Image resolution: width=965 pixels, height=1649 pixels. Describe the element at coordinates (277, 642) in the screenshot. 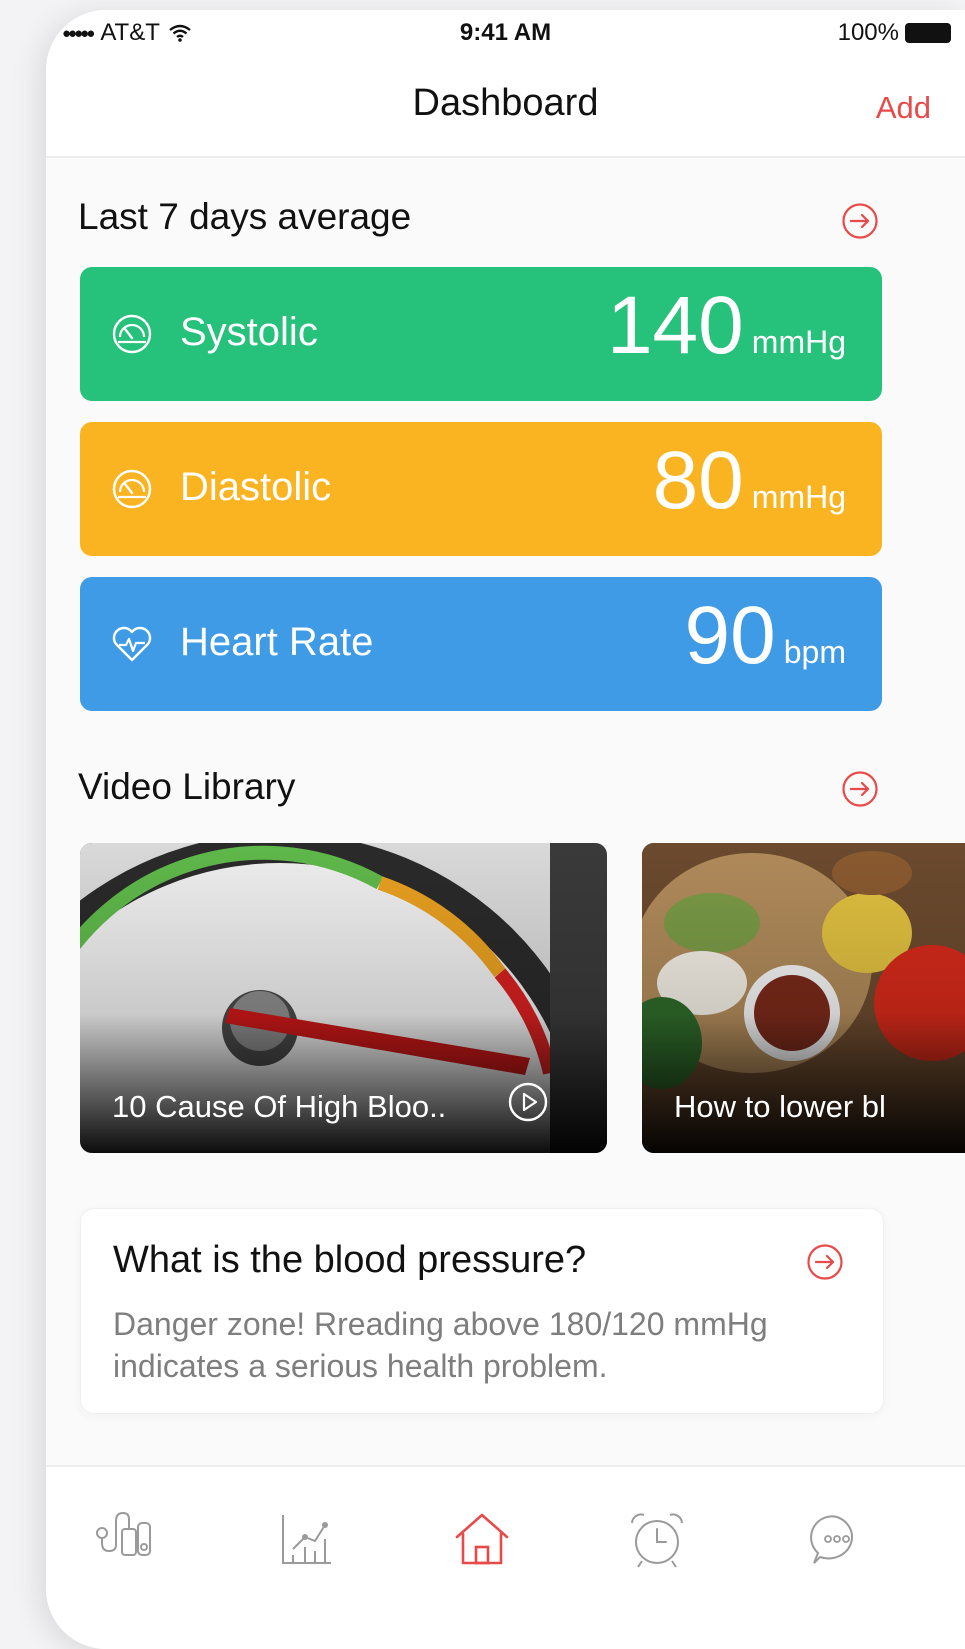

I see `heart-rate-label: Heart Rate` at that location.